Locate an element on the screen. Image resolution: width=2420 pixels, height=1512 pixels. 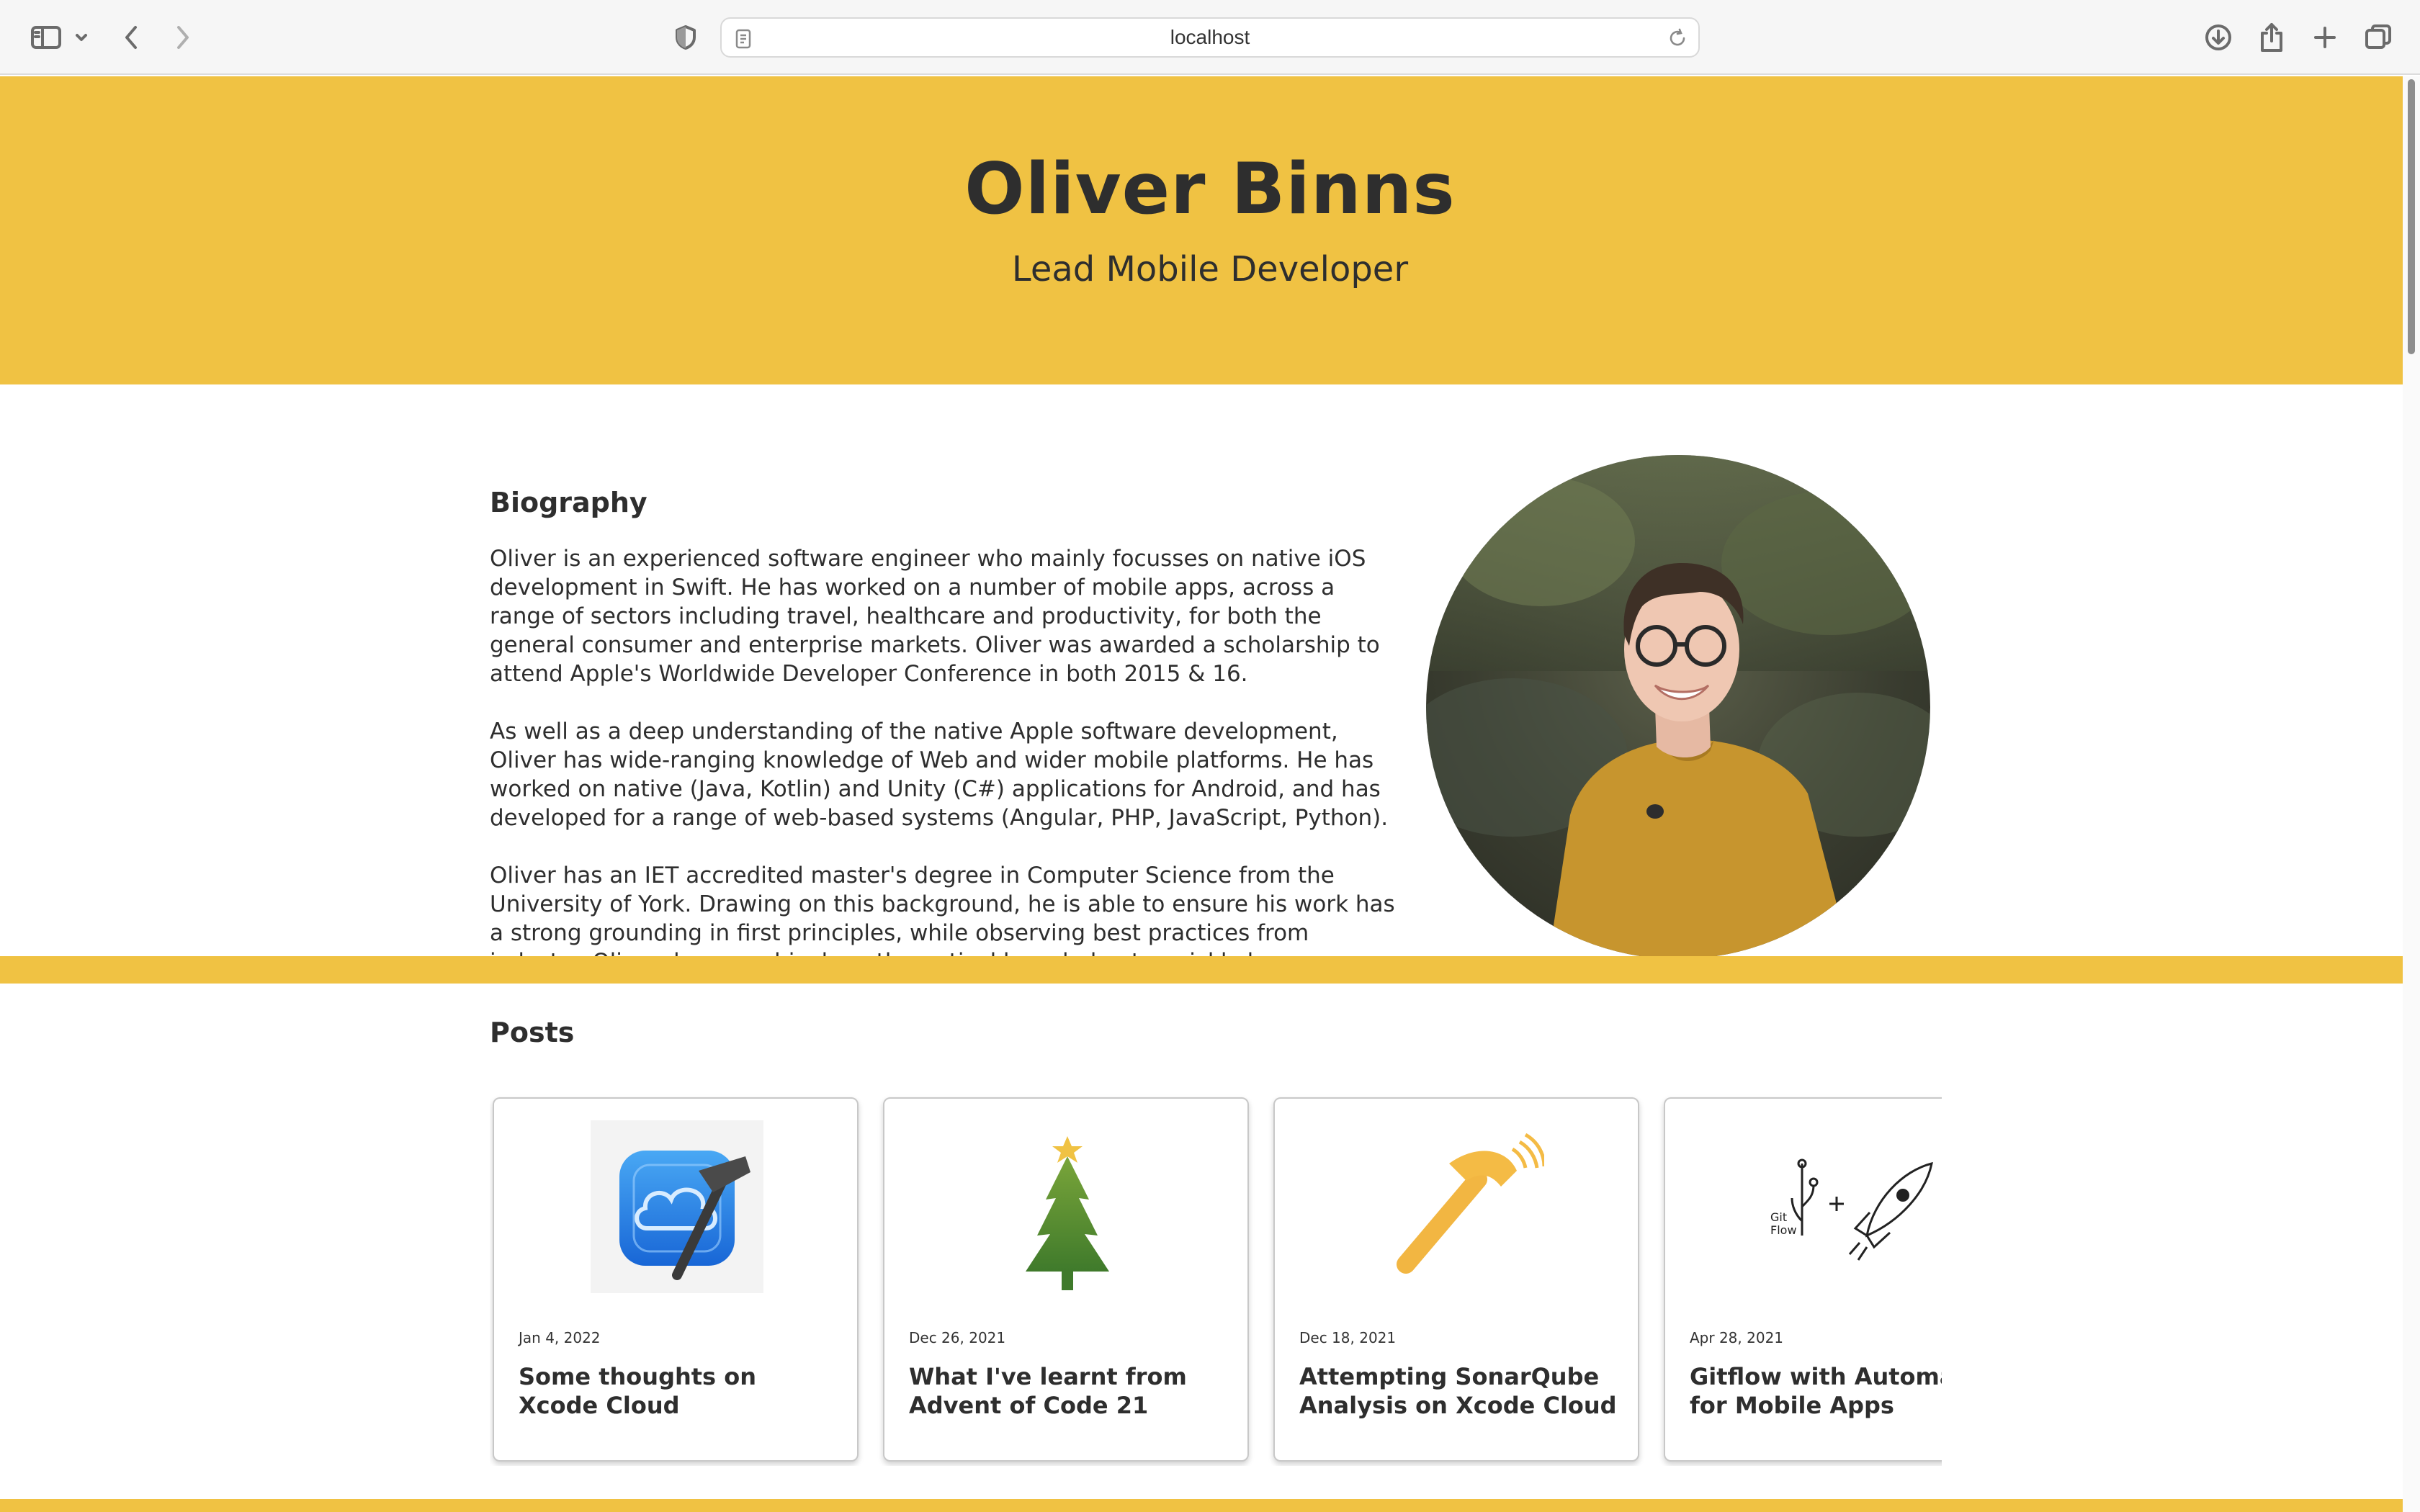
tab-overview-button is located at coordinates (2378, 37).